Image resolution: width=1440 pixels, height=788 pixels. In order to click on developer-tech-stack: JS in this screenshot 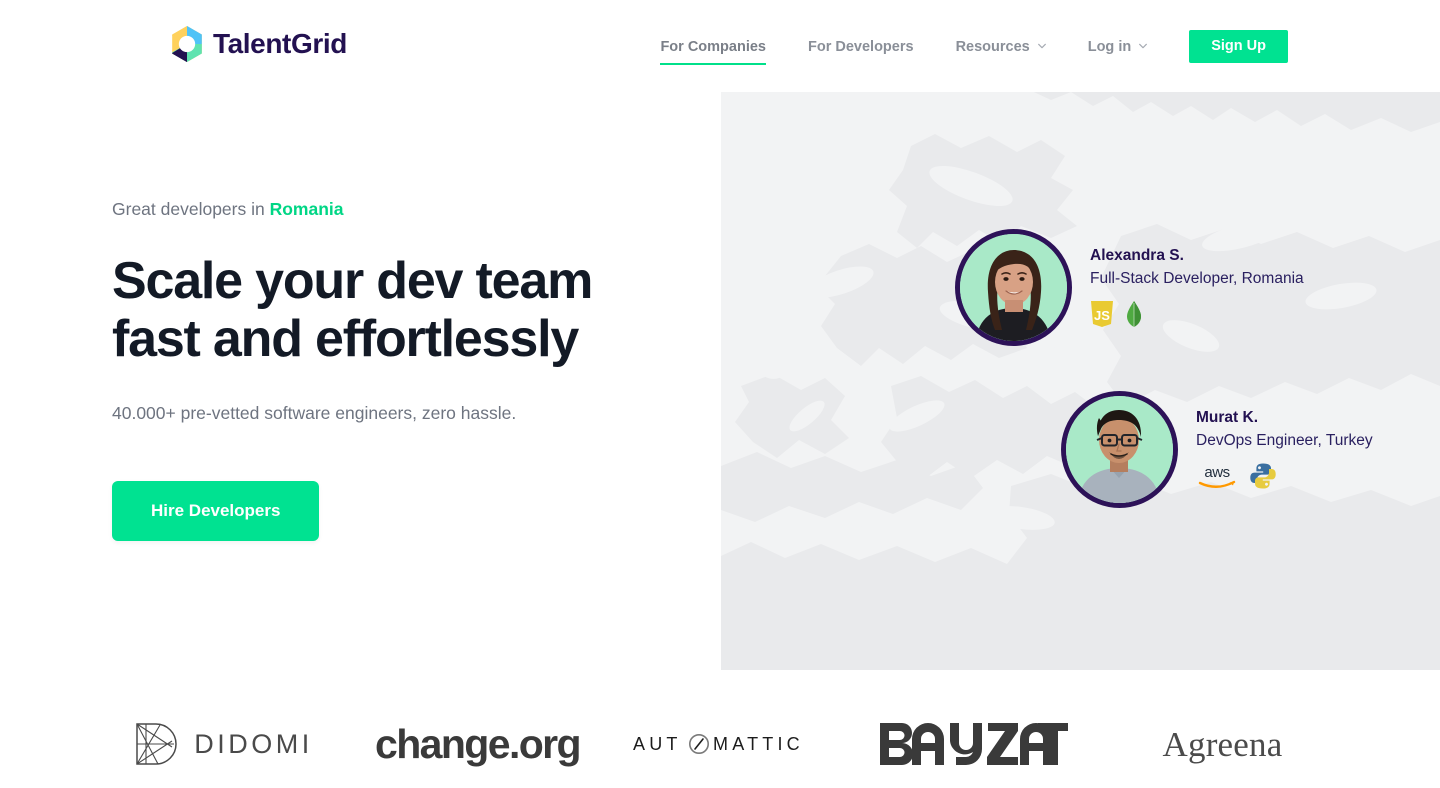, I will do `click(1197, 314)`.